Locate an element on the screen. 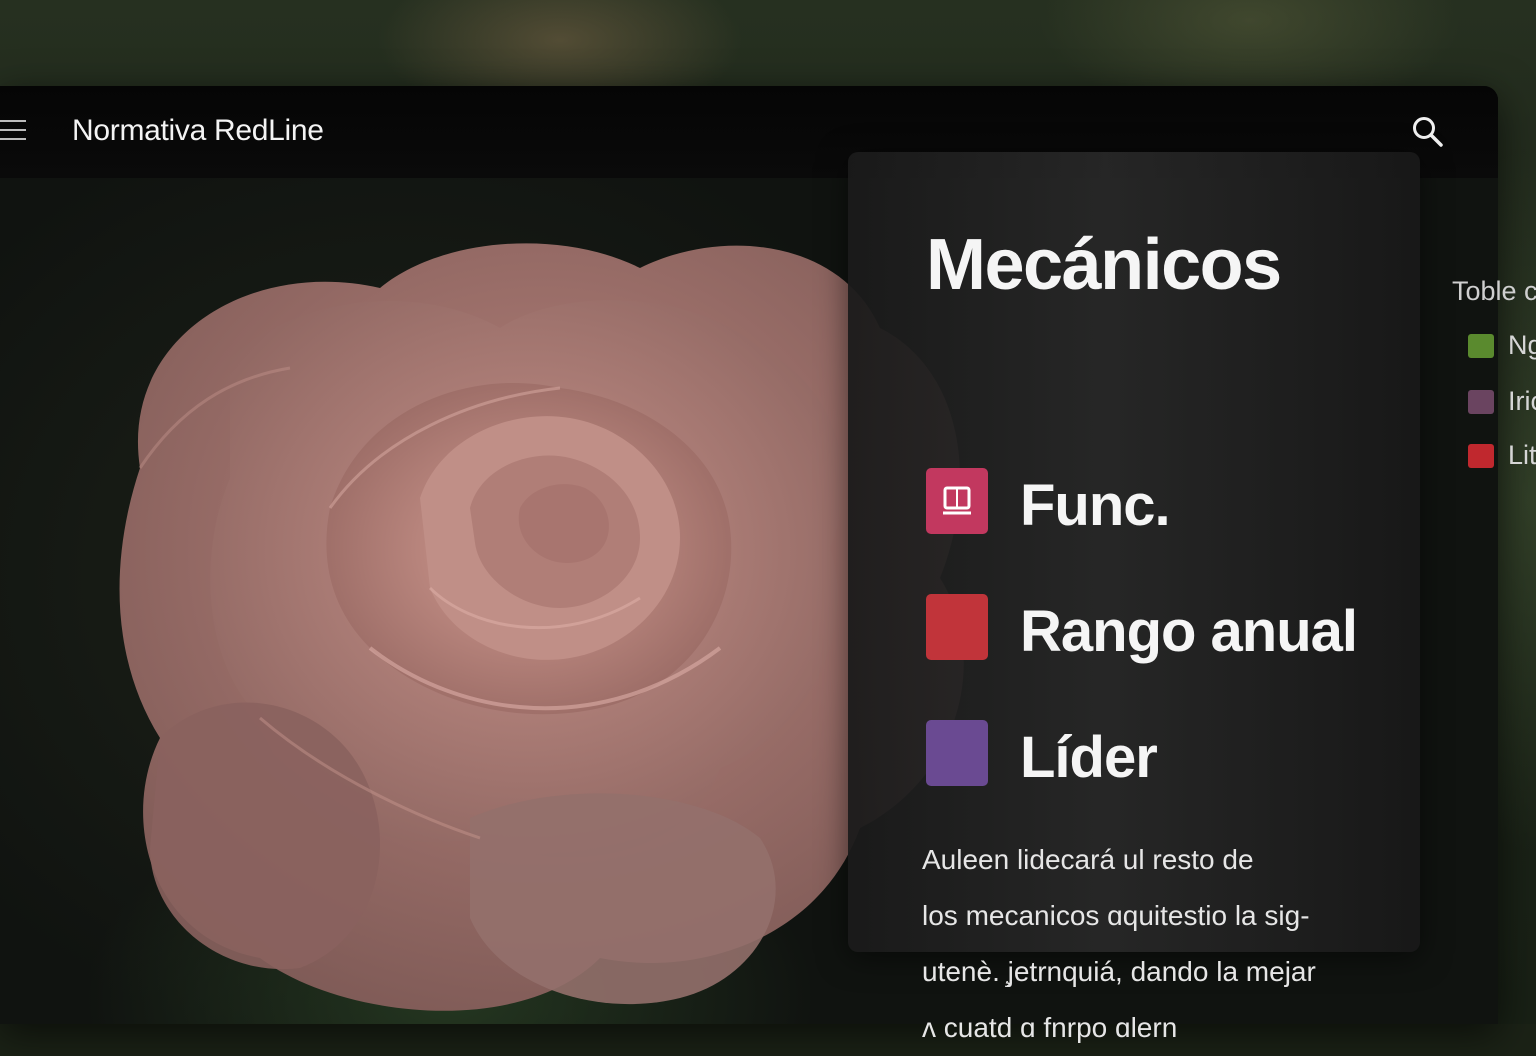  hamburger-menu-icon is located at coordinates (13, 131).